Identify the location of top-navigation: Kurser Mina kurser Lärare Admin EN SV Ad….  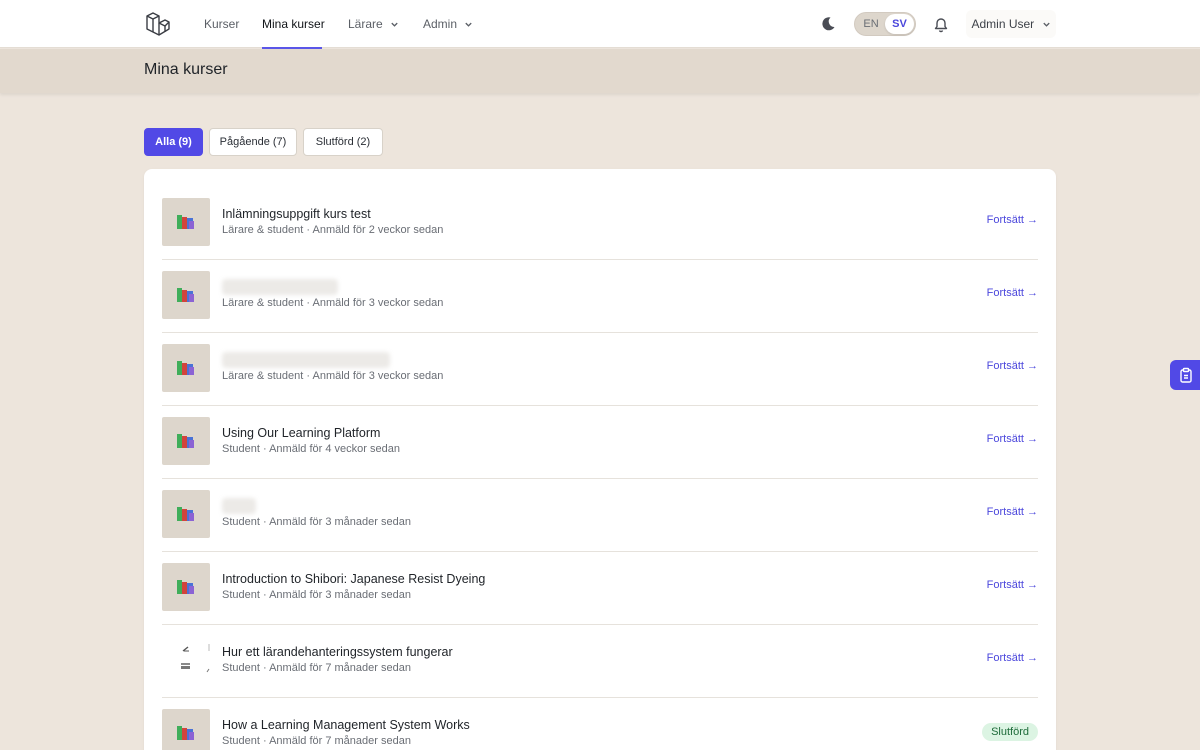
(600, 24).